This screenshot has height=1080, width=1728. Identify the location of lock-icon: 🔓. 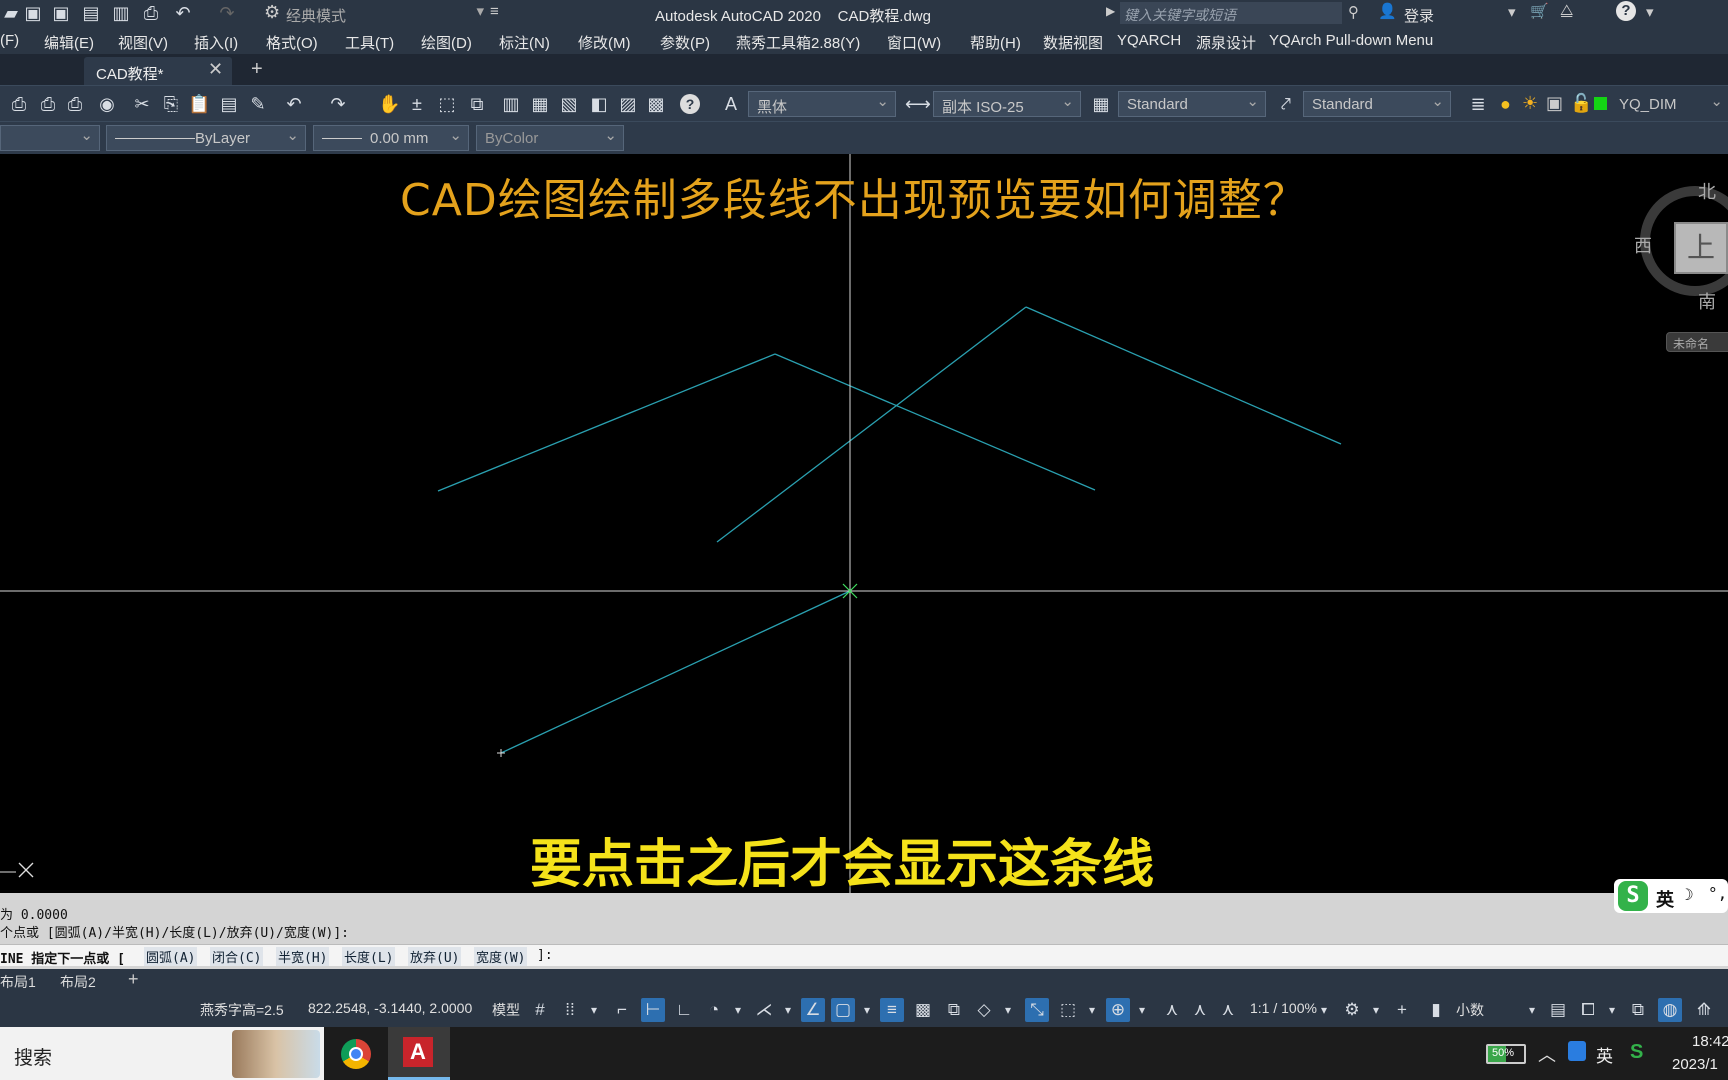
(1581, 103).